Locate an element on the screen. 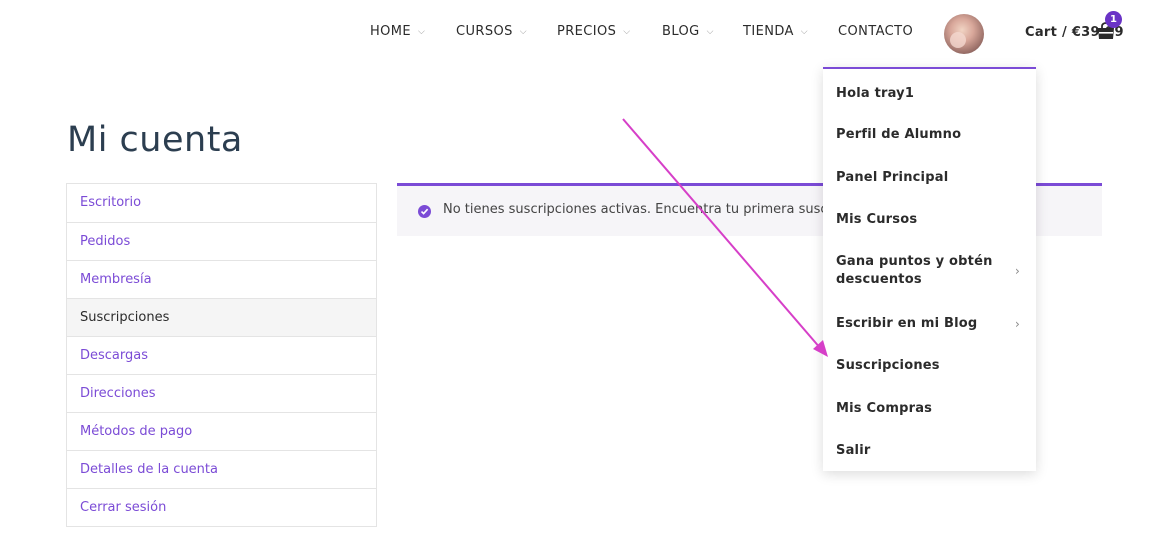 Image resolution: width=1169 pixels, height=540 pixels. check-circle-icon is located at coordinates (424, 211).